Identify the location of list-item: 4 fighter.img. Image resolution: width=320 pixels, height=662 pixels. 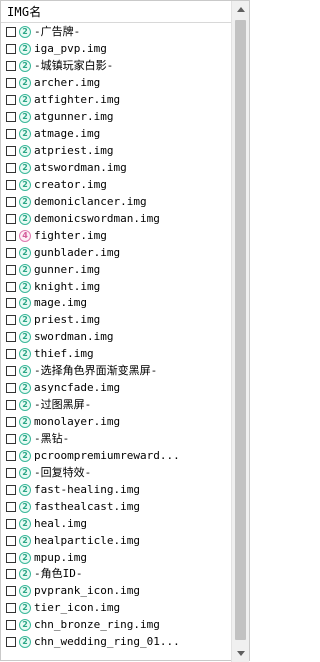
(116, 235).